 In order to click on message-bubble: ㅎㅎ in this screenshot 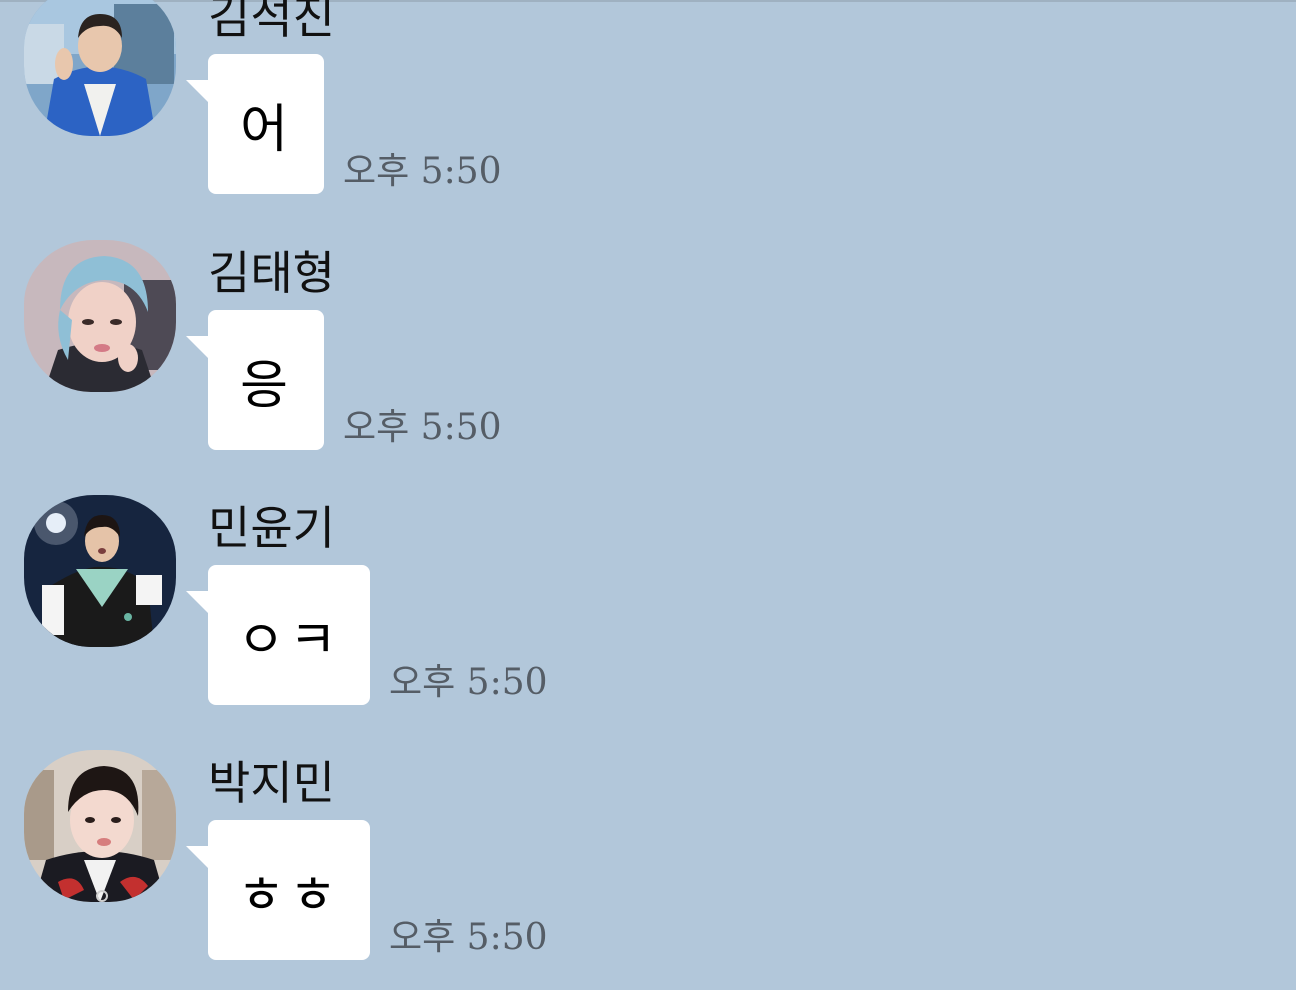, I will do `click(278, 890)`.